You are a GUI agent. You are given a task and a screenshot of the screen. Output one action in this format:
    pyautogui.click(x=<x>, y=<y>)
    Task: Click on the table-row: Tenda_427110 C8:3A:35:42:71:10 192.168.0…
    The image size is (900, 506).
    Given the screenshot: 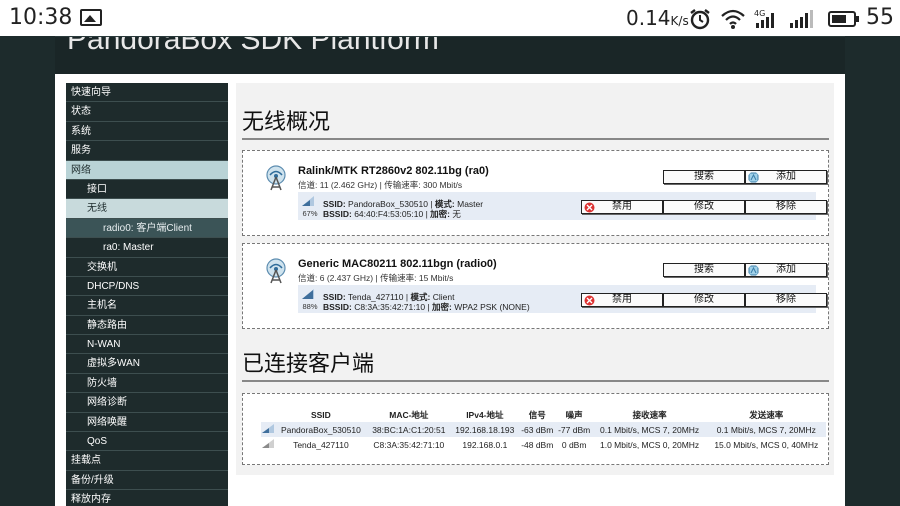 What is the action you would take?
    pyautogui.click(x=543, y=444)
    